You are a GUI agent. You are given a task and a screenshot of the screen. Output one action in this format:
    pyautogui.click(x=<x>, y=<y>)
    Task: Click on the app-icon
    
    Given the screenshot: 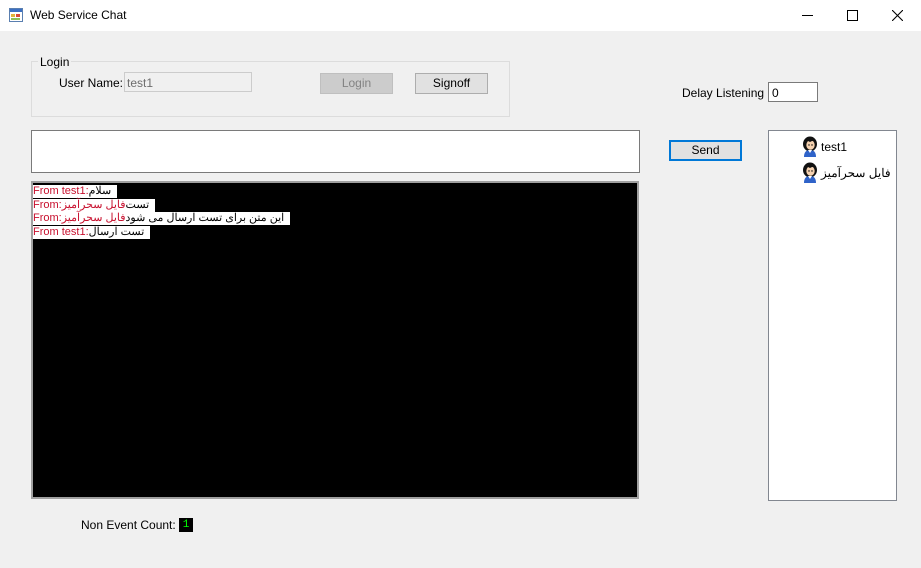 What is the action you would take?
    pyautogui.click(x=16, y=15)
    